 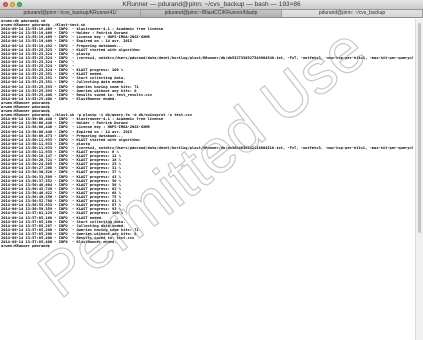 I want to click on tab-krunner41: pdurand@pinn:~/cvs_backup/KRunner41/, so click(x=70, y=13).